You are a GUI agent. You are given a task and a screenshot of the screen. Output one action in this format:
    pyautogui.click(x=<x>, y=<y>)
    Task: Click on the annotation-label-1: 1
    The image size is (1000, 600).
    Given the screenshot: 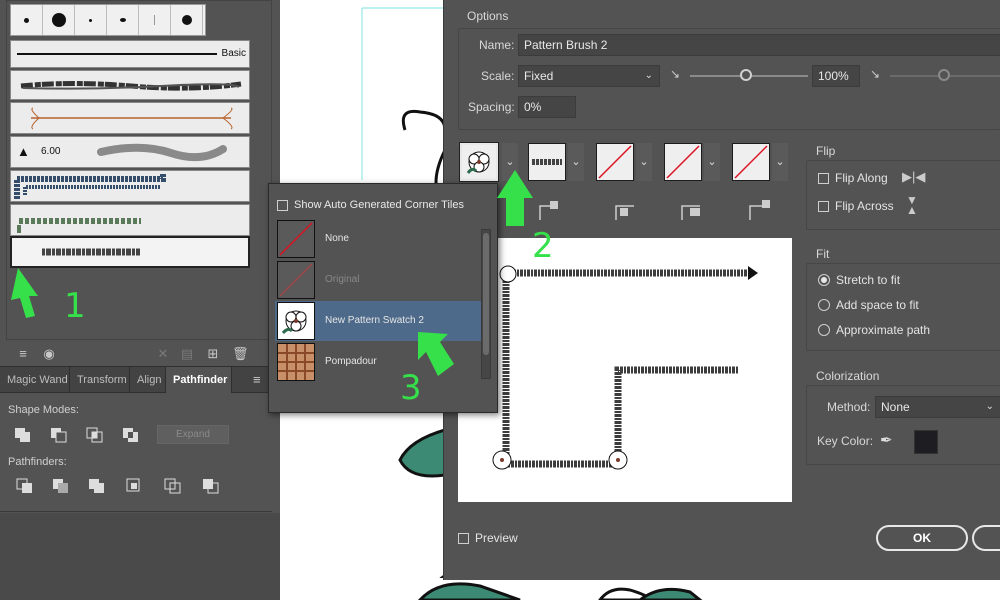 What is the action you would take?
    pyautogui.click(x=75, y=306)
    